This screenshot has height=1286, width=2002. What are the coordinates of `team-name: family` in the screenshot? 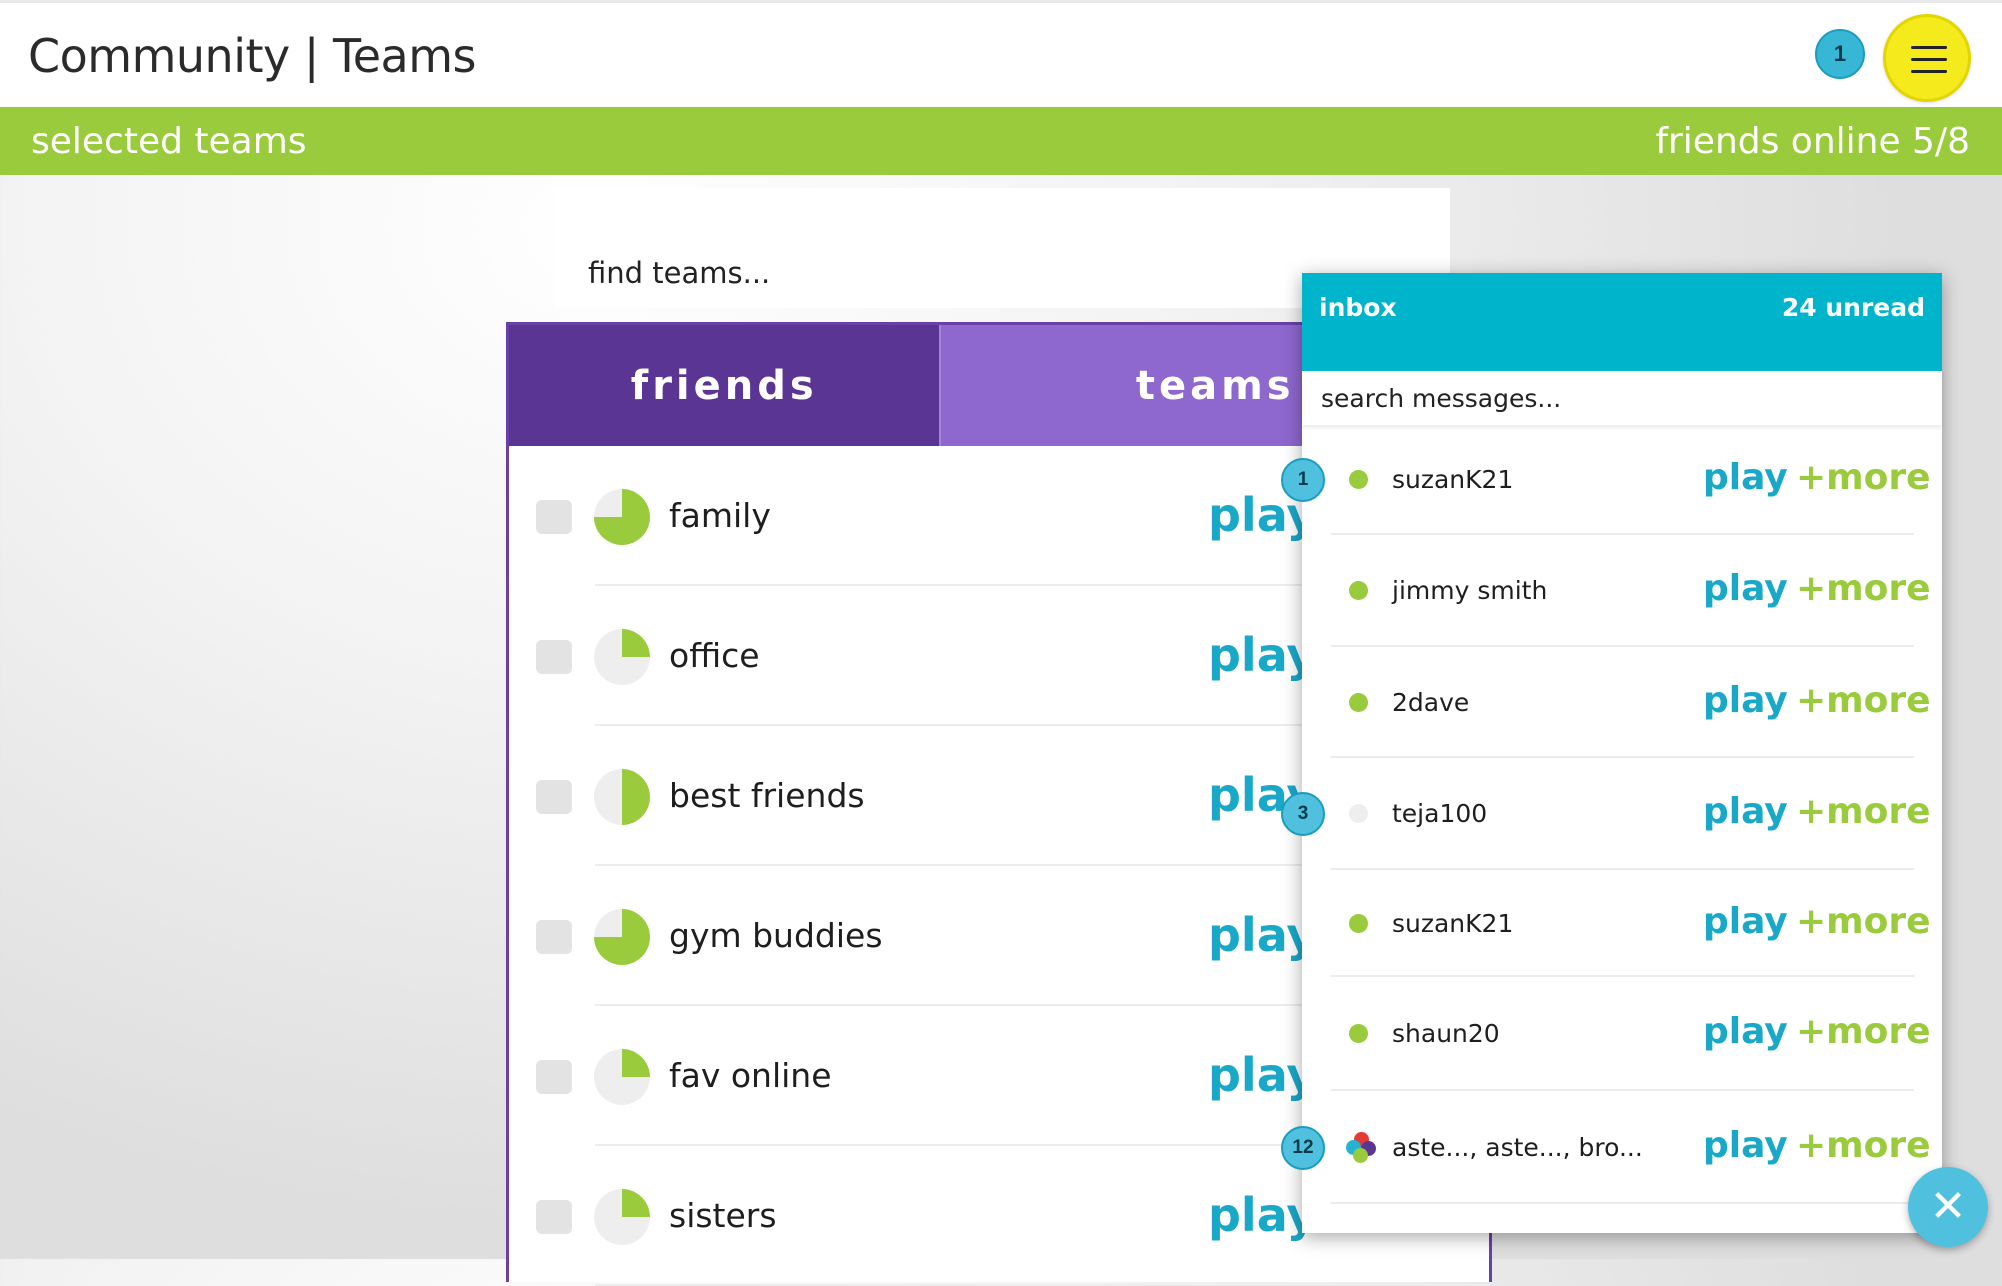 It's located at (720, 515).